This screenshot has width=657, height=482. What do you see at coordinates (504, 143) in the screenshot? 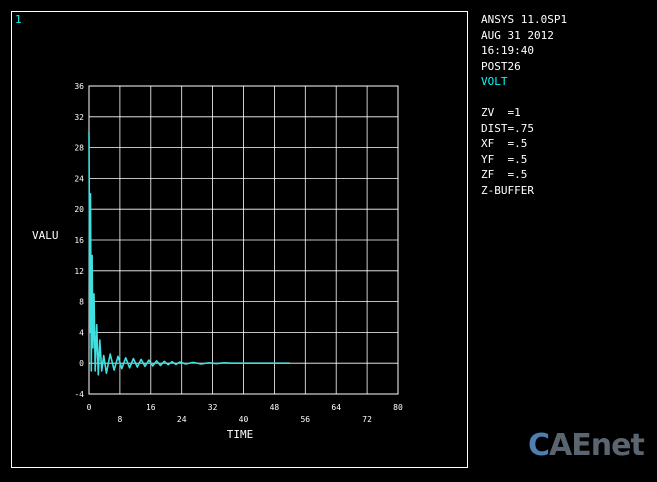
I see `view-xf: XF =.5` at bounding box center [504, 143].